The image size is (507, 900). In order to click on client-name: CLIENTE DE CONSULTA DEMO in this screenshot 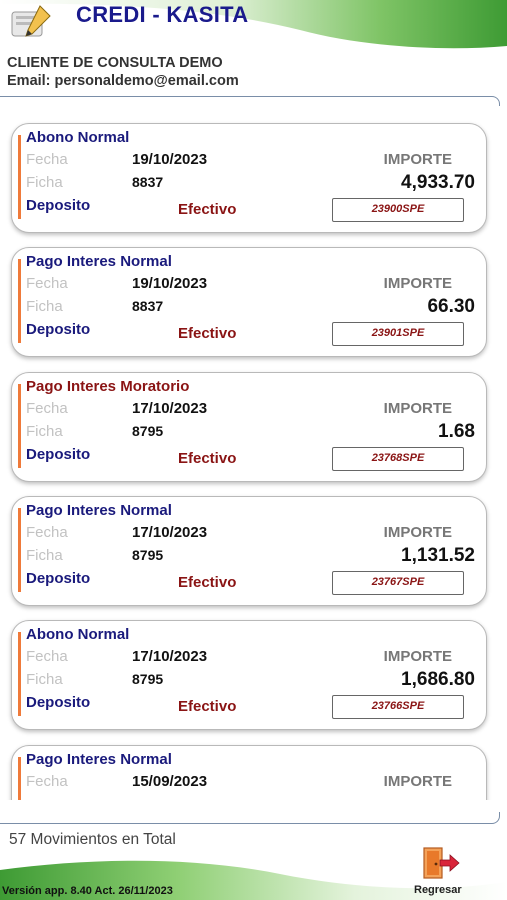, I will do `click(115, 63)`.